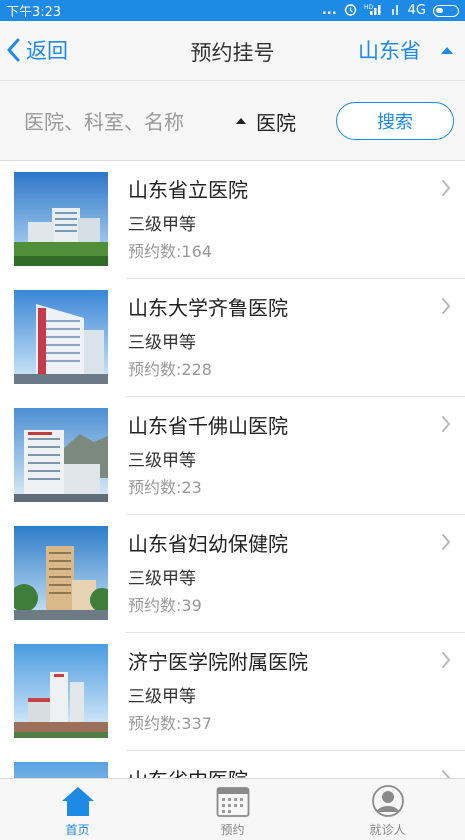 The width and height of the screenshot is (465, 840). I want to click on hospital-name: 山东省立医院, so click(188, 190).